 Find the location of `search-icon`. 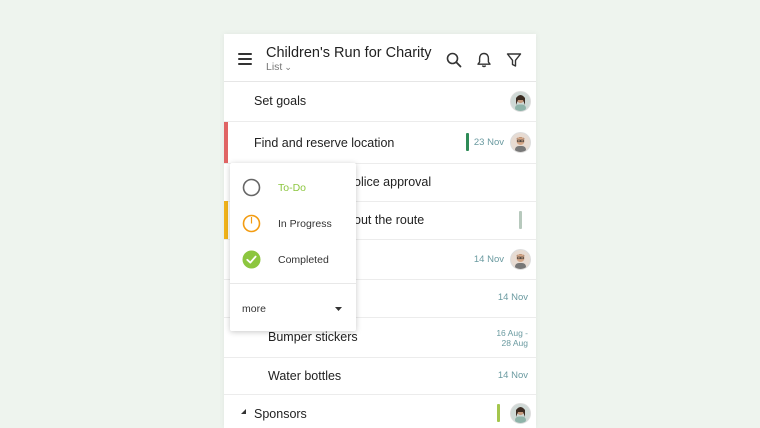

search-icon is located at coordinates (454, 60).